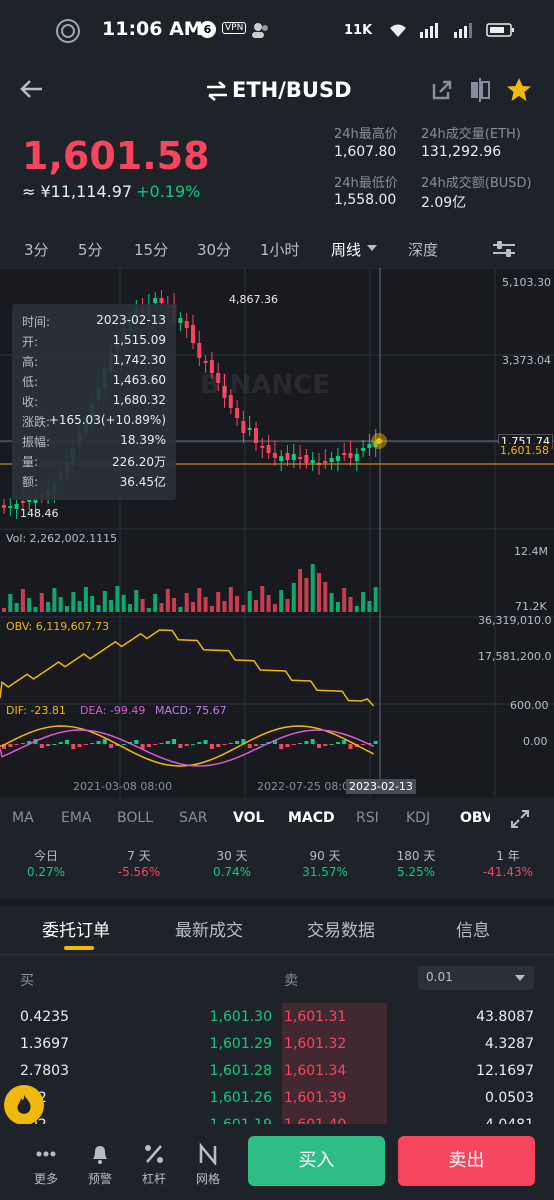 The width and height of the screenshot is (554, 1200). Describe the element at coordinates (135, 818) in the screenshot. I see `indicator-boll: BOLL` at that location.